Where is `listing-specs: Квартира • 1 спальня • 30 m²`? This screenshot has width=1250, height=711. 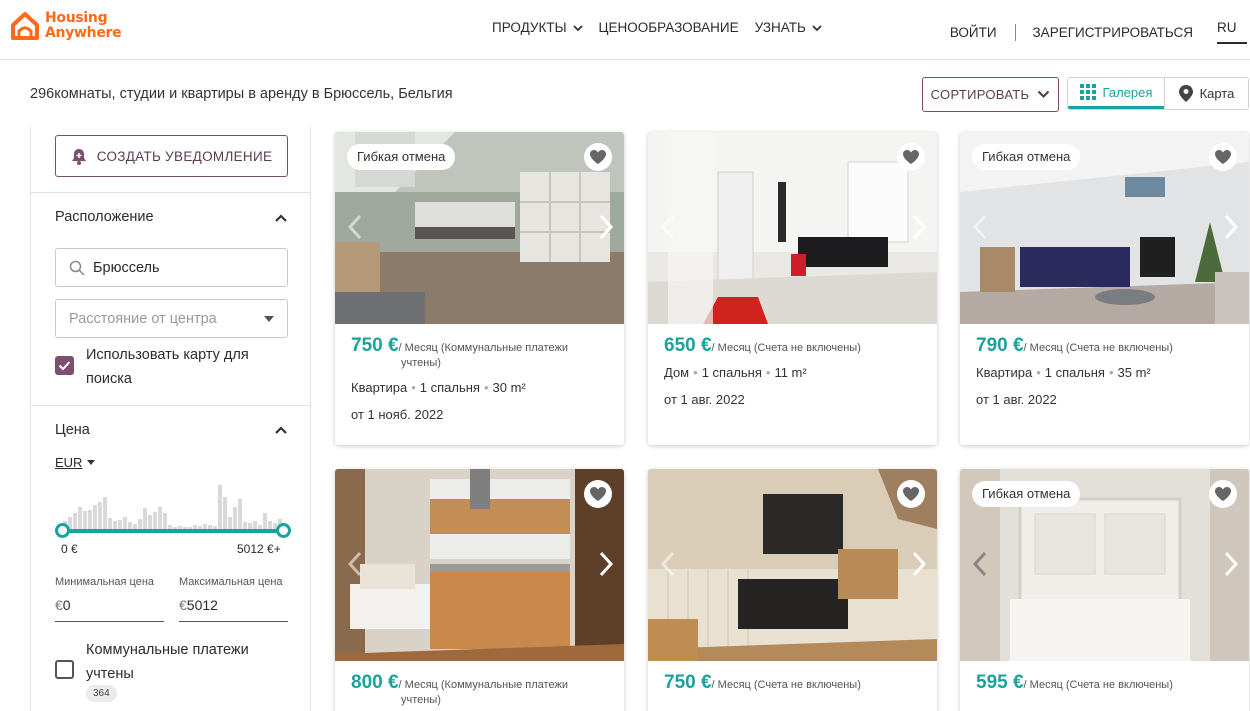
listing-specs: Квартира • 1 спальня • 30 m² is located at coordinates (482, 387).